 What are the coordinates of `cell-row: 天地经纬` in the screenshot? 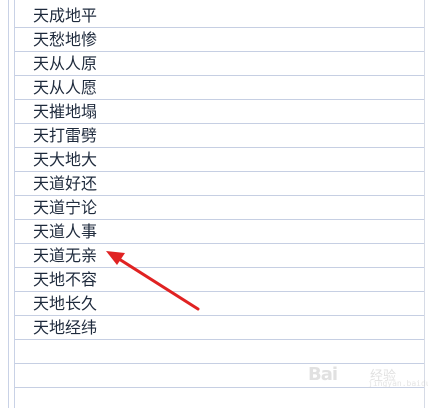 It's located at (219, 328).